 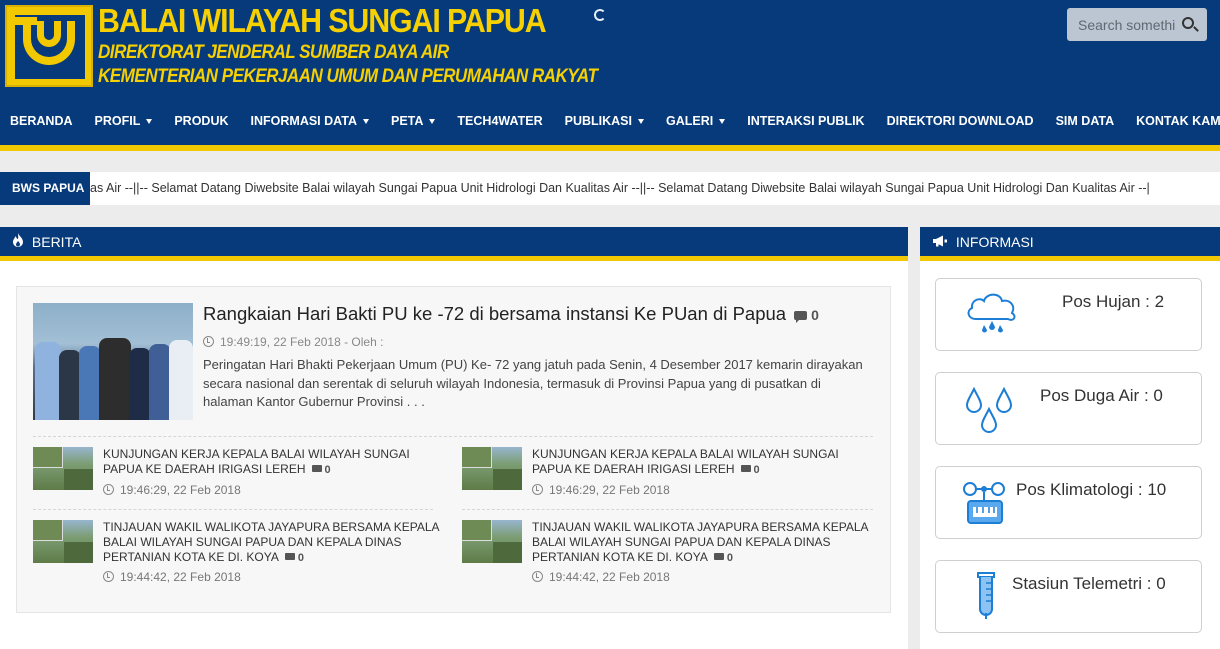 What do you see at coordinates (1121, 24) in the screenshot?
I see `search-input` at bounding box center [1121, 24].